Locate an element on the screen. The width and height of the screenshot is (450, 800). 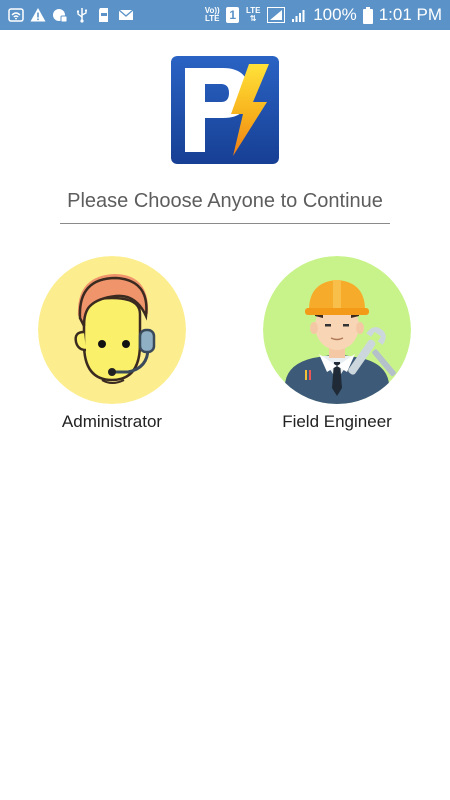
lte-data-indicator: LTE ⇅ is located at coordinates (253, 15).